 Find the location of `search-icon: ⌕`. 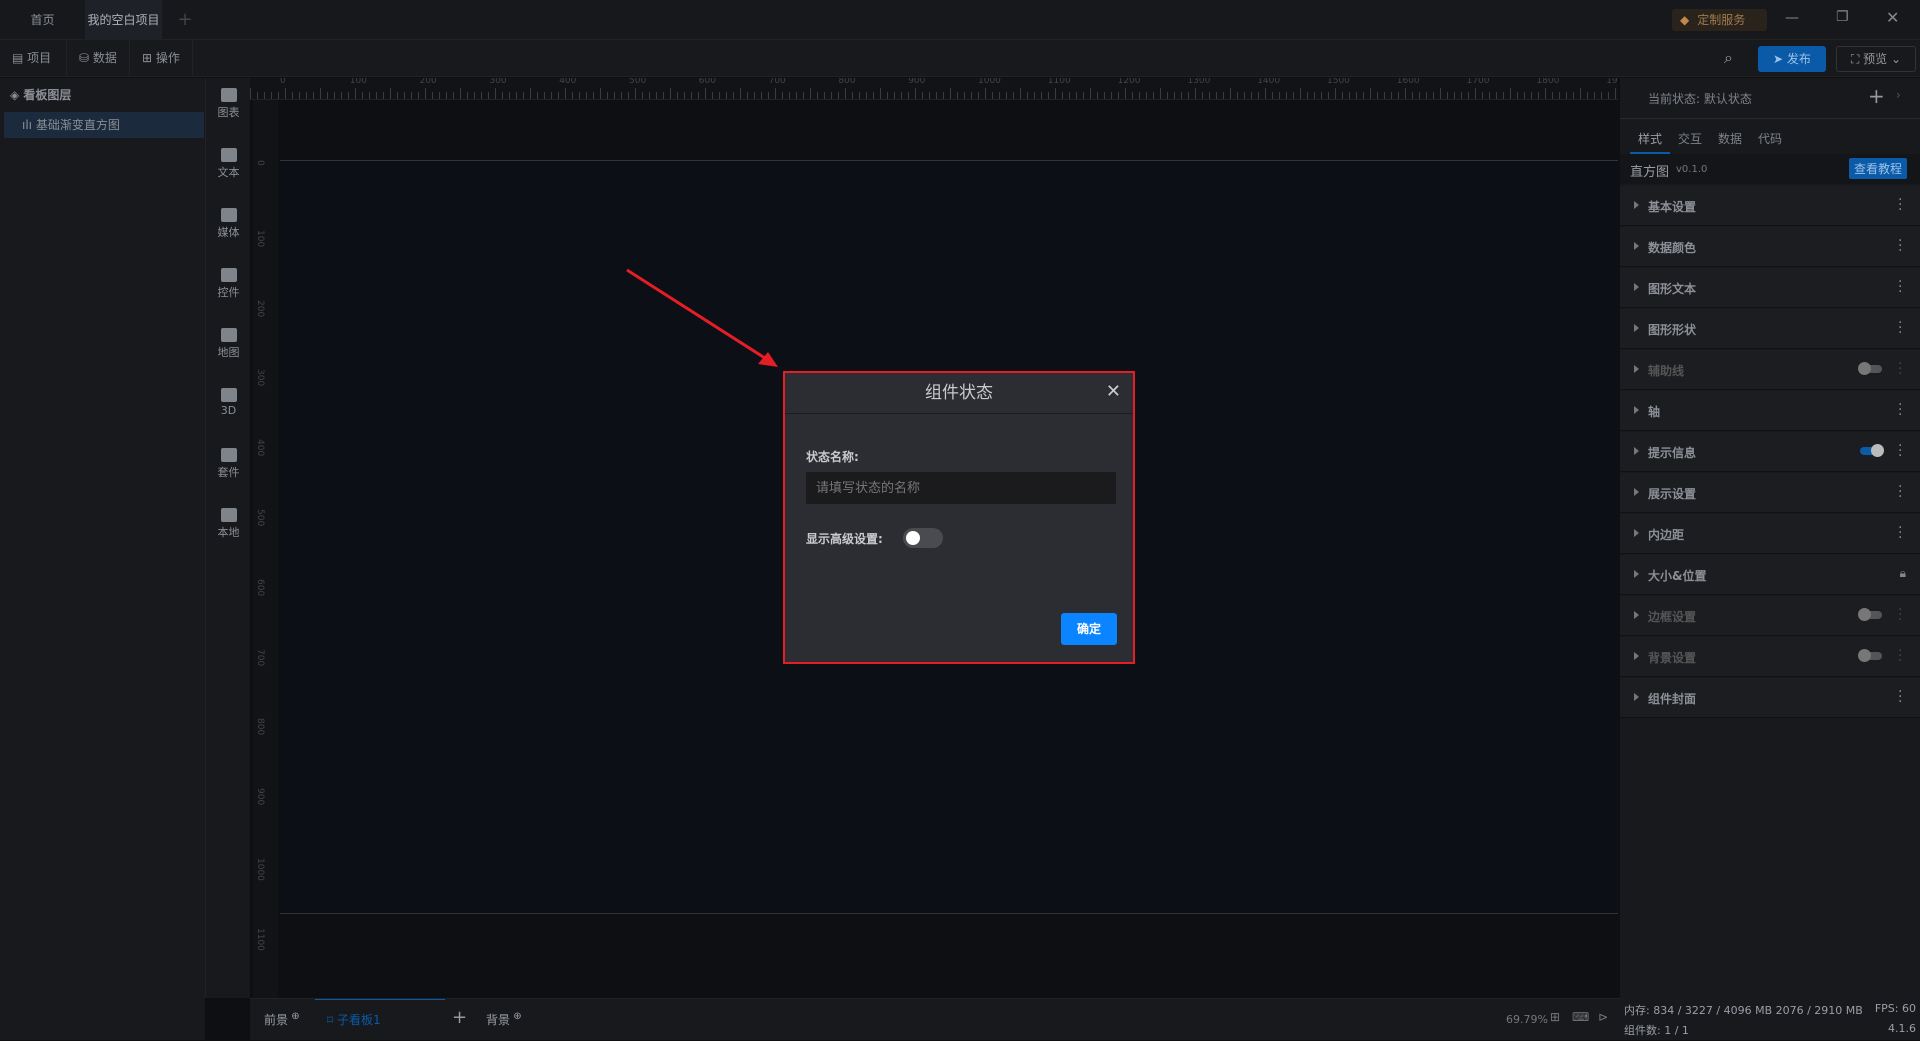

search-icon: ⌕ is located at coordinates (1728, 58).